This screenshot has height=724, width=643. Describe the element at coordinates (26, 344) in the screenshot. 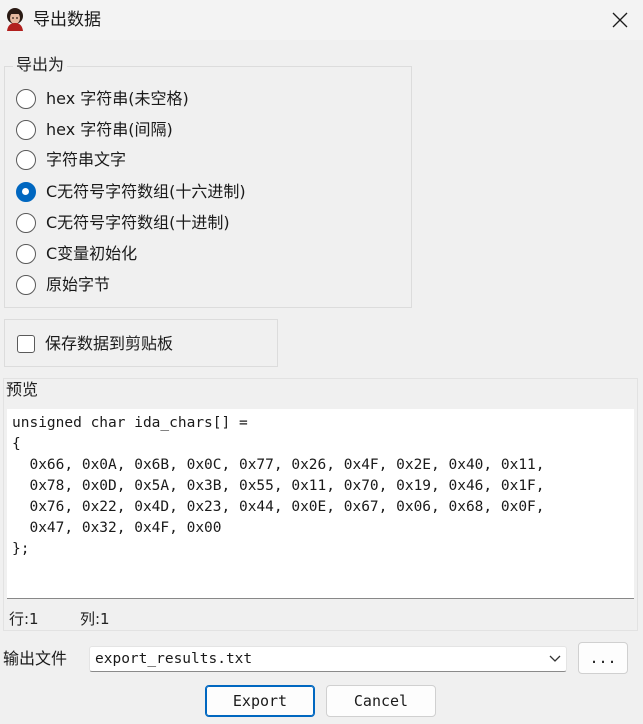

I see `clipboard-checkbox-box` at that location.